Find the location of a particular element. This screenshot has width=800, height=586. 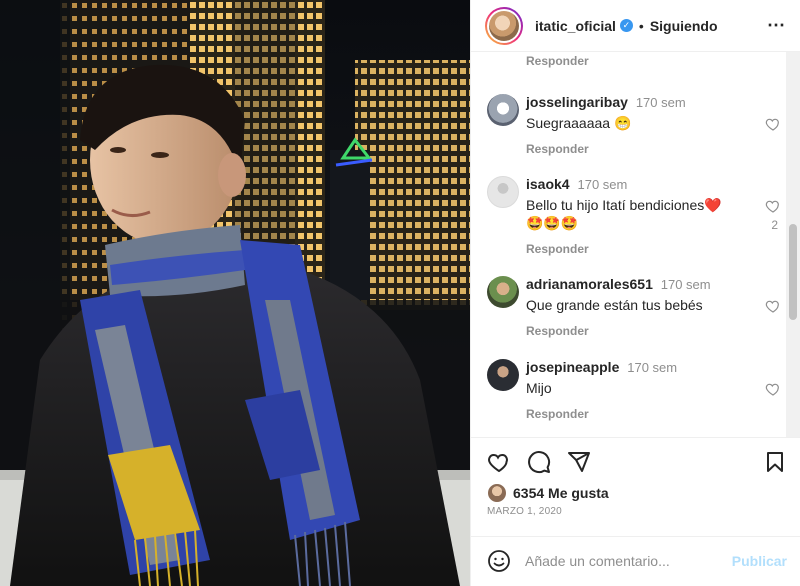

add-comment-bar: Publicar is located at coordinates (637, 561).